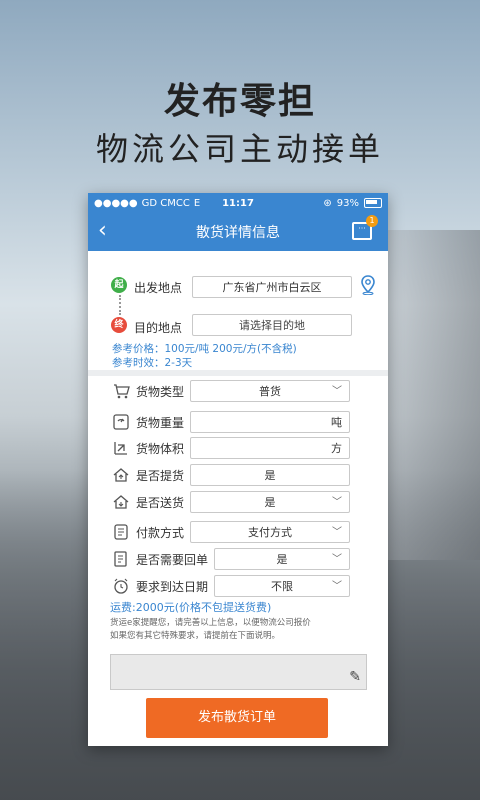 Image resolution: width=480 pixels, height=800 pixels. What do you see at coordinates (158, 288) in the screenshot?
I see `origin-label: 出发地点` at bounding box center [158, 288].